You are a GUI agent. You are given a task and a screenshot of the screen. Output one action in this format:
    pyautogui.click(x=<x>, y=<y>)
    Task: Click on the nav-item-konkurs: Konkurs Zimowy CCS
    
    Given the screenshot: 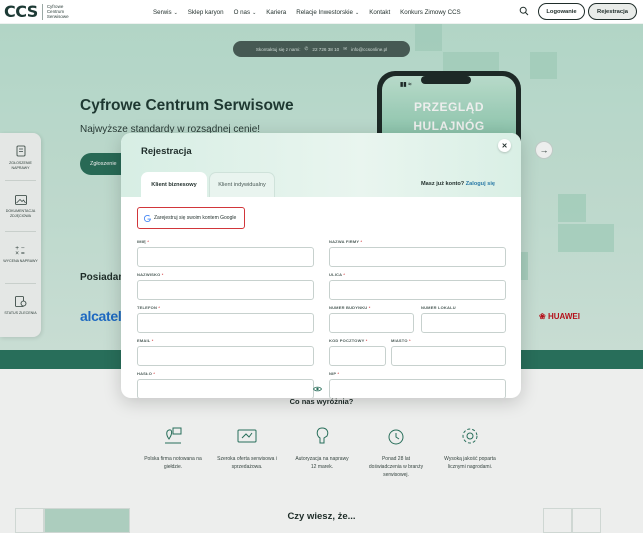 What is the action you would take?
    pyautogui.click(x=430, y=12)
    